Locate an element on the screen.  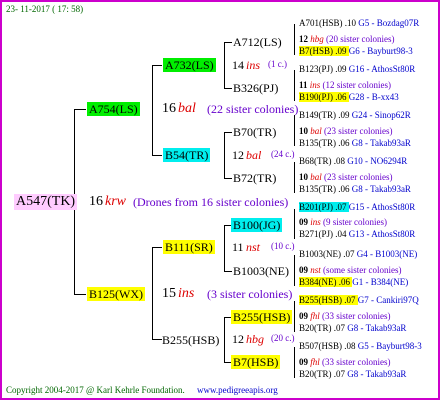
root-queen: A547(TK) is located at coordinates (46, 202).